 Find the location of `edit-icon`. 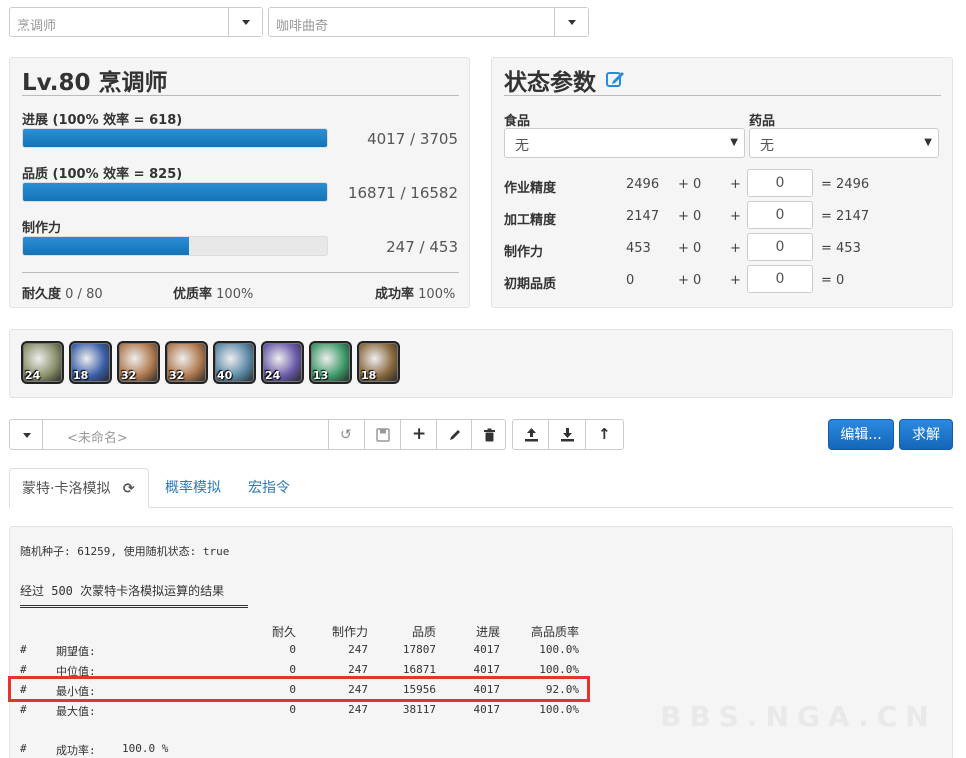

edit-icon is located at coordinates (615, 81).